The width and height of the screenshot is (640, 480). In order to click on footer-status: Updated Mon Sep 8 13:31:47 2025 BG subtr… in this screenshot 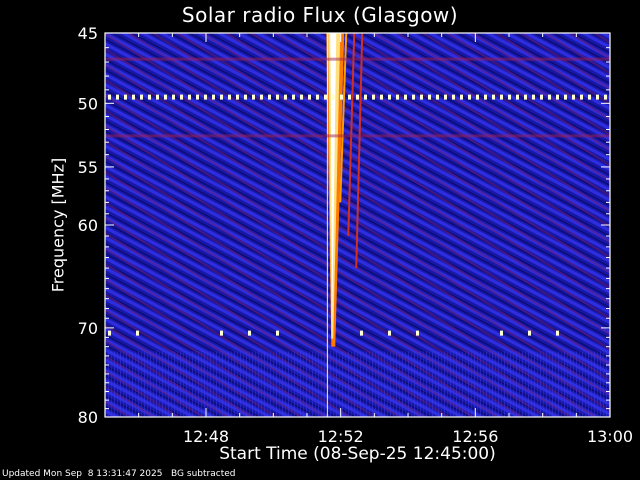, I will do `click(119, 474)`.